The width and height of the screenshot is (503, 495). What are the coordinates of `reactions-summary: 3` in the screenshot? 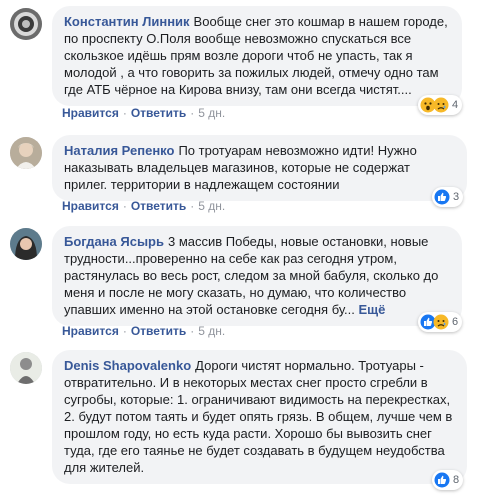 It's located at (448, 197).